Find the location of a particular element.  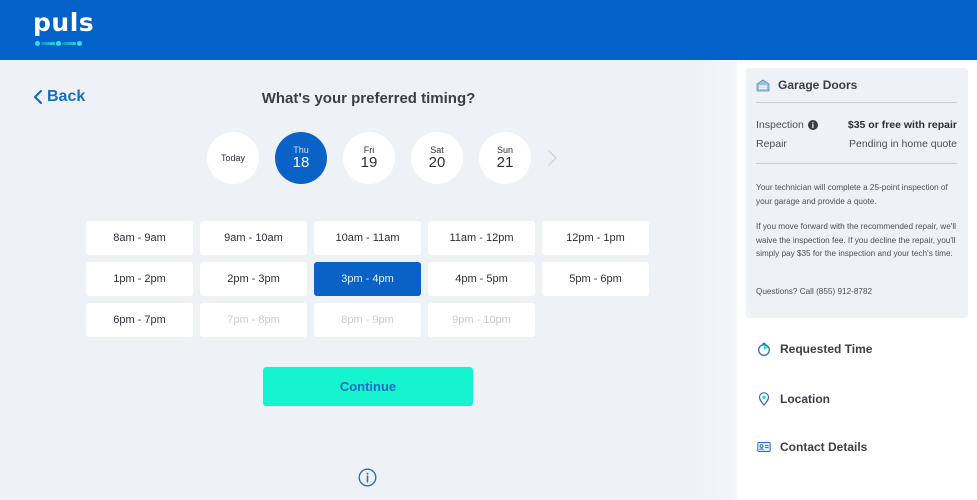

phone-contact-text: Questions? Call (855) 912-8782 is located at coordinates (814, 291).